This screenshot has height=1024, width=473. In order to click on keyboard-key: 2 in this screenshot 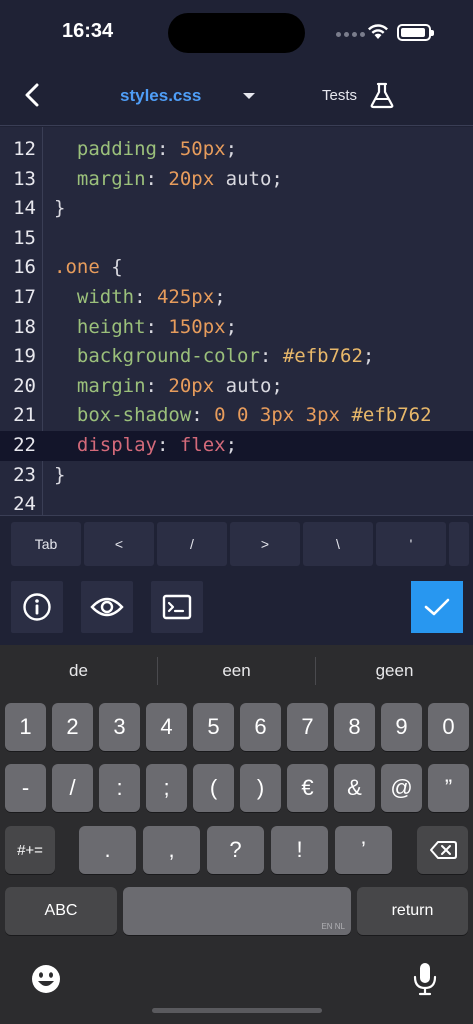, I will do `click(72, 727)`.